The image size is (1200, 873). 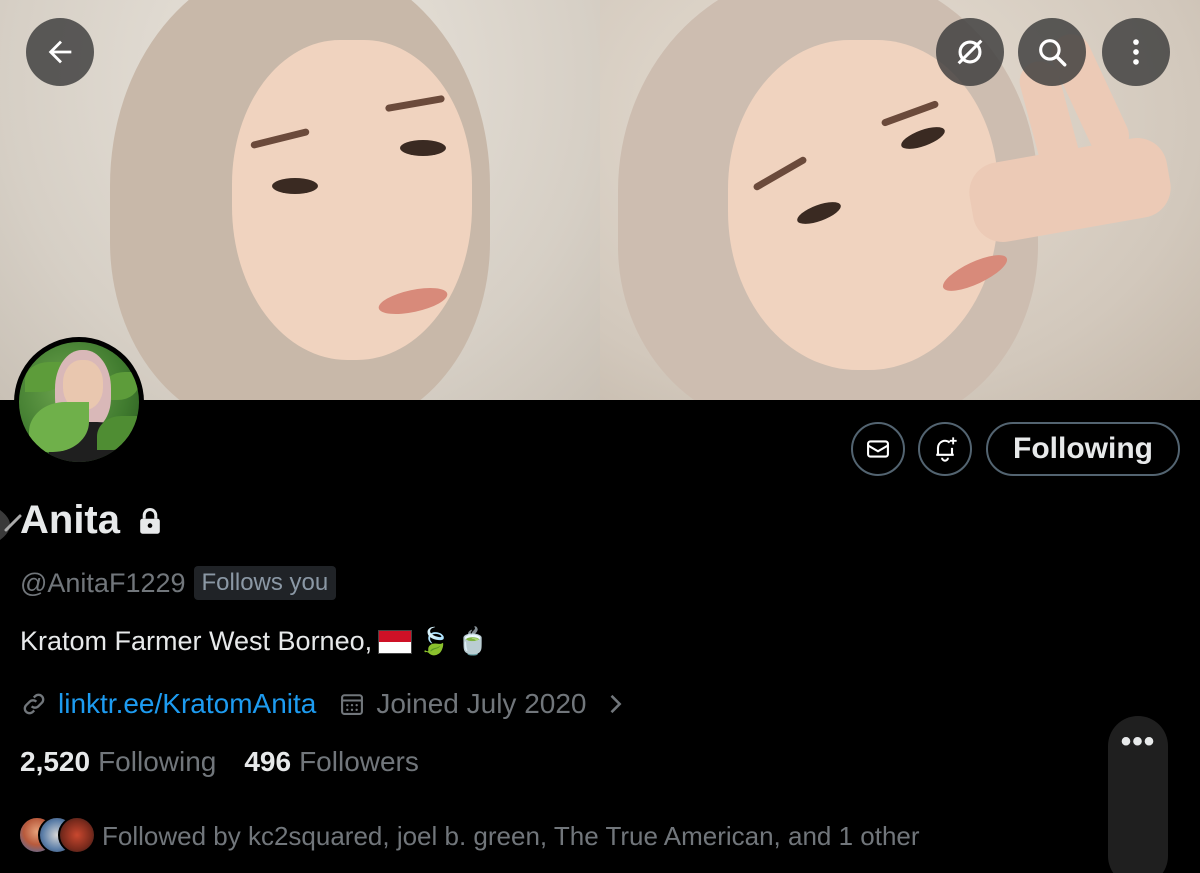 I want to click on following-label: Following, so click(x=157, y=761).